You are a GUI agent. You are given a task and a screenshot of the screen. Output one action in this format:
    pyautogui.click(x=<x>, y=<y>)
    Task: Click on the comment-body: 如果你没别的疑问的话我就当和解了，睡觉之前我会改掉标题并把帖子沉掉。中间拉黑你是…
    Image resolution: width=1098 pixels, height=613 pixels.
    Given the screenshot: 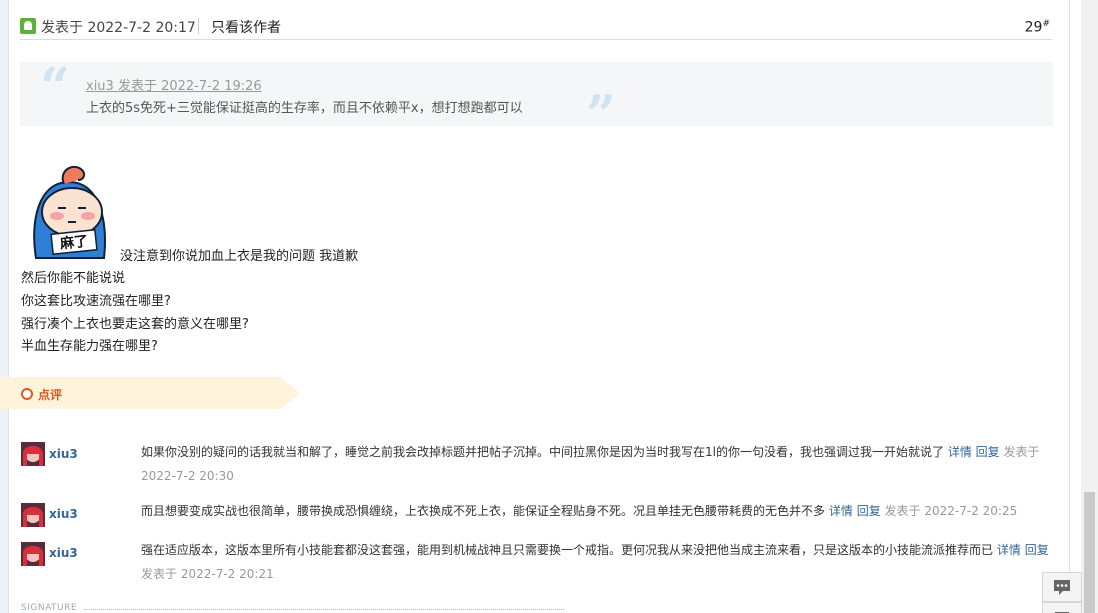 What is the action you would take?
    pyautogui.click(x=590, y=464)
    